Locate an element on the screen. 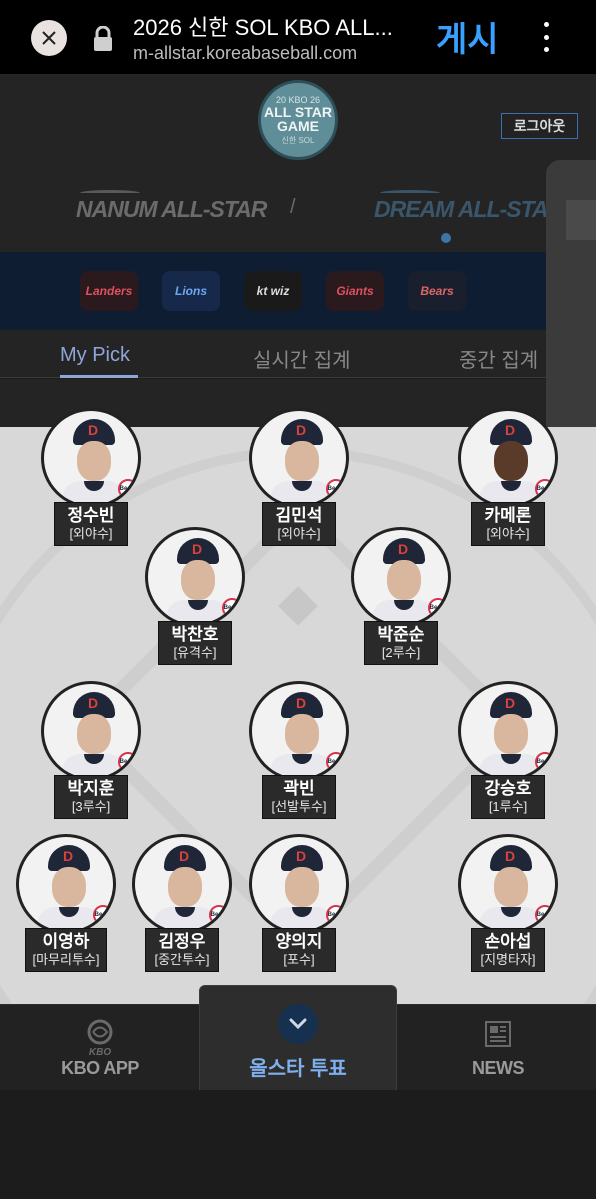  player-name: 김민석 is located at coordinates (299, 515).